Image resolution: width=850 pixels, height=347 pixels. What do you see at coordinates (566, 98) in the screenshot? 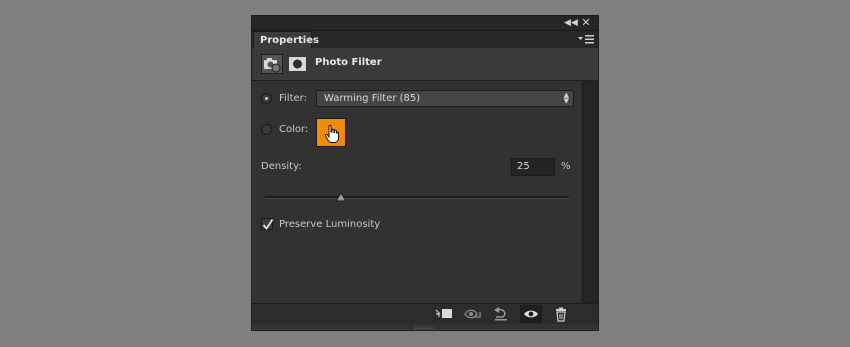
I see `updown-arrows-icon: ▲ ▼` at bounding box center [566, 98].